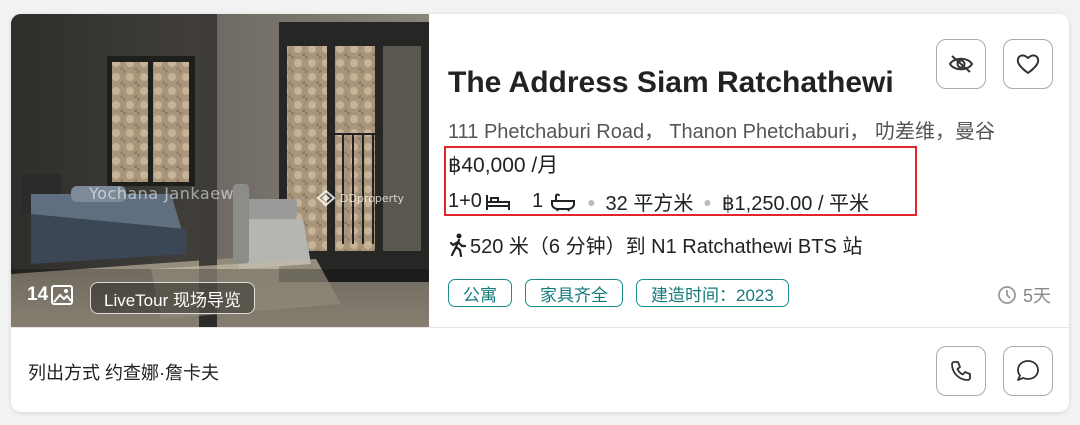  I want to click on livetour-button: LiveTour 现场导览, so click(172, 298).